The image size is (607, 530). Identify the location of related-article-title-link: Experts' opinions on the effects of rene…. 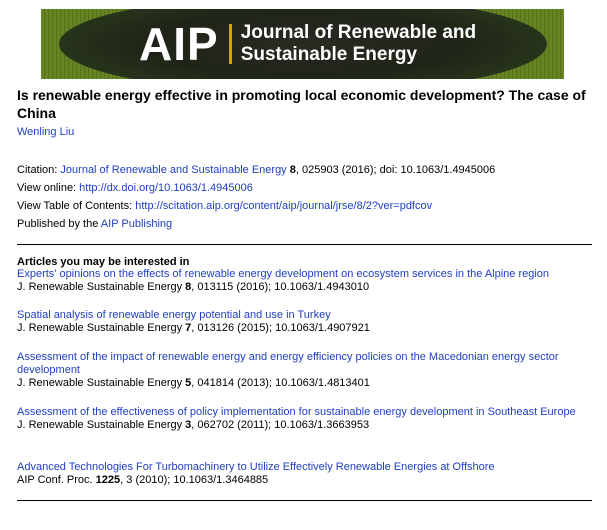
(304, 274).